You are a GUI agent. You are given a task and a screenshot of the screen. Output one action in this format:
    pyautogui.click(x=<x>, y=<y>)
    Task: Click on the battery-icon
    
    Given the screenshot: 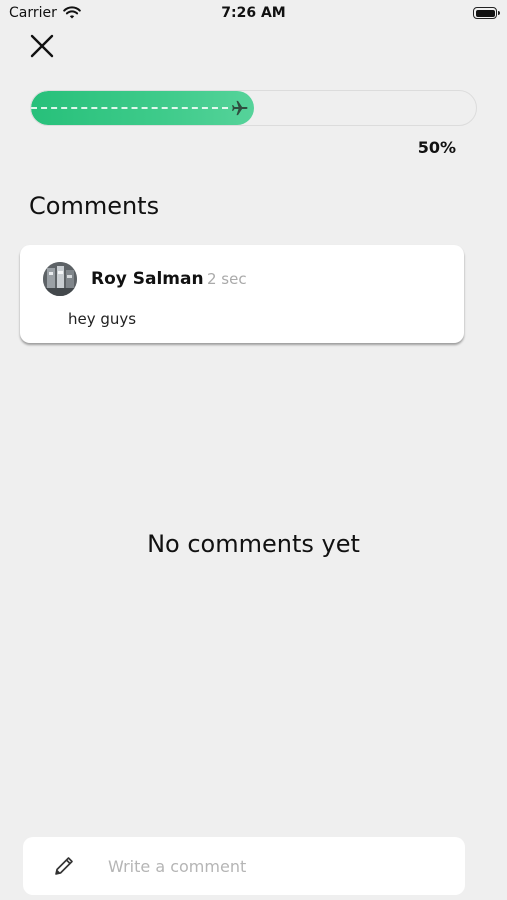 What is the action you would take?
    pyautogui.click(x=486, y=13)
    